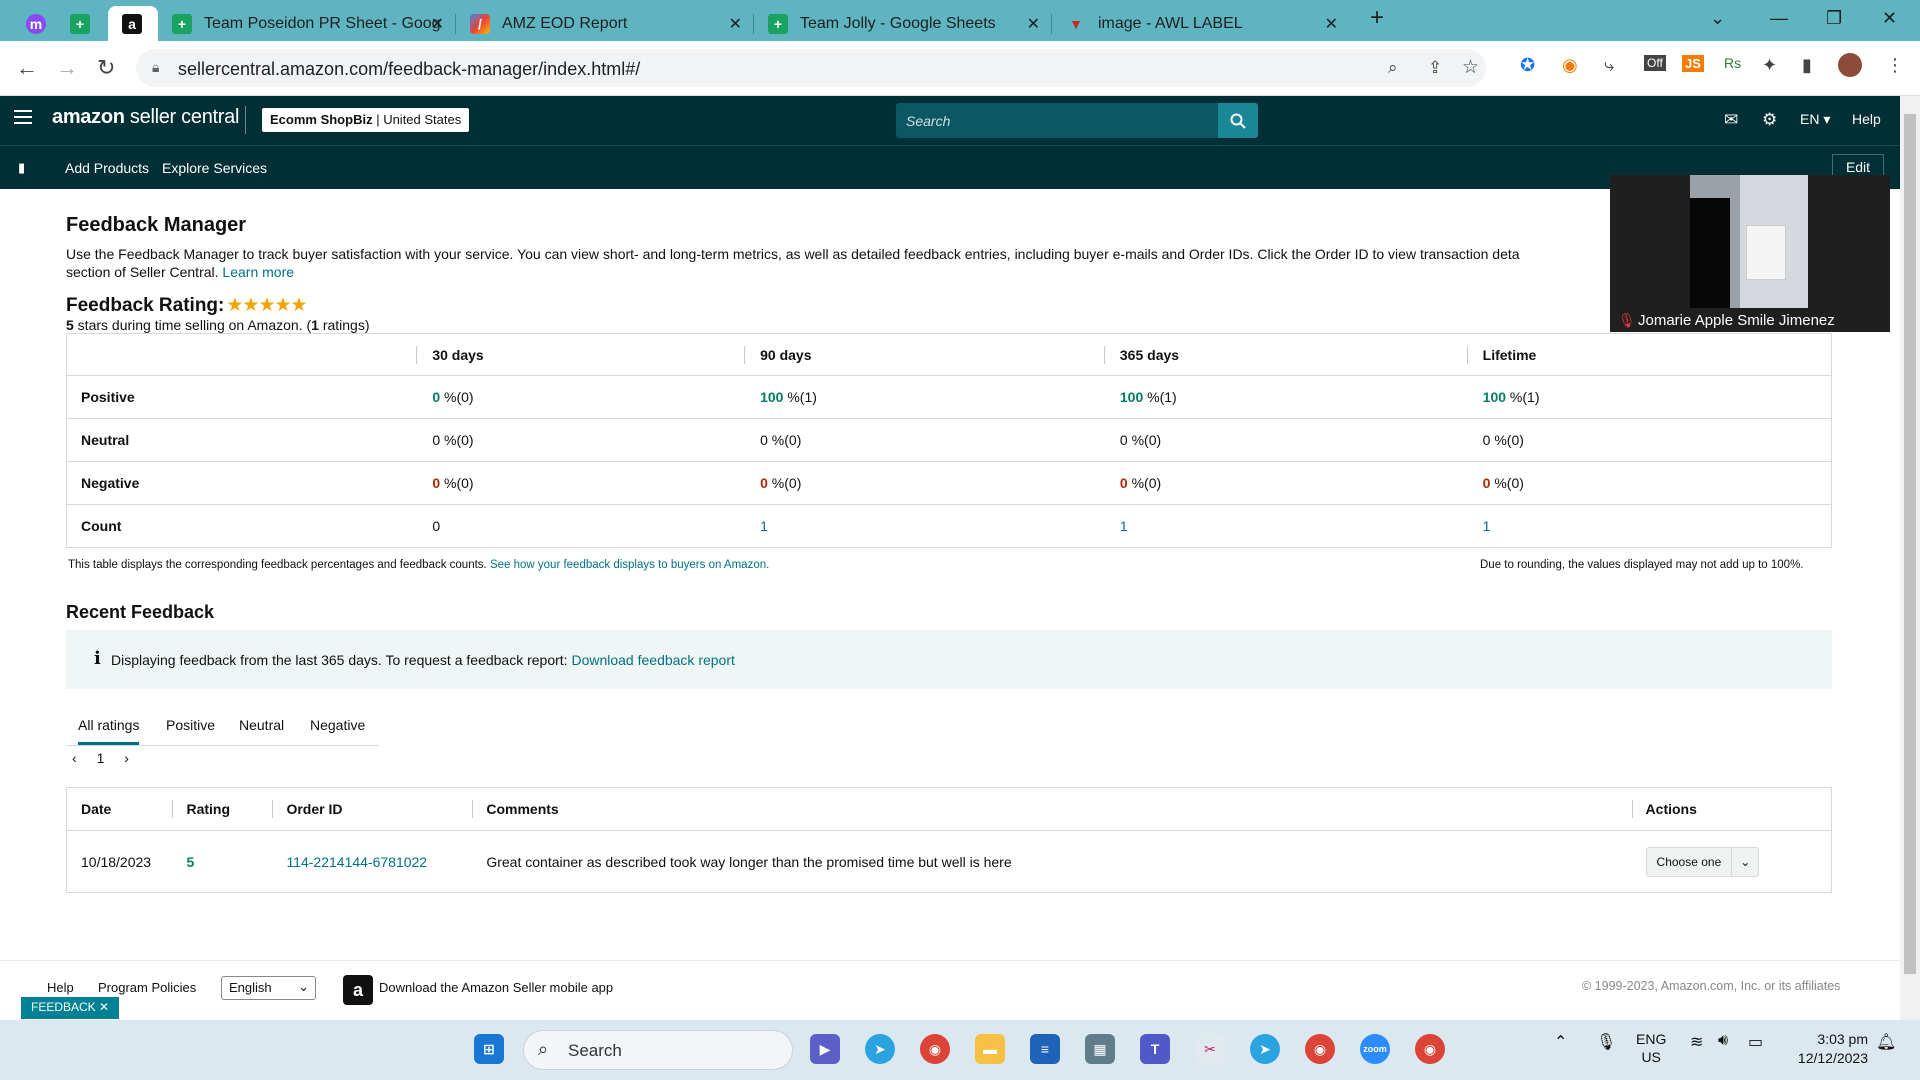 The height and width of the screenshot is (1080, 1920). I want to click on search-placeholder: Search, so click(928, 121).